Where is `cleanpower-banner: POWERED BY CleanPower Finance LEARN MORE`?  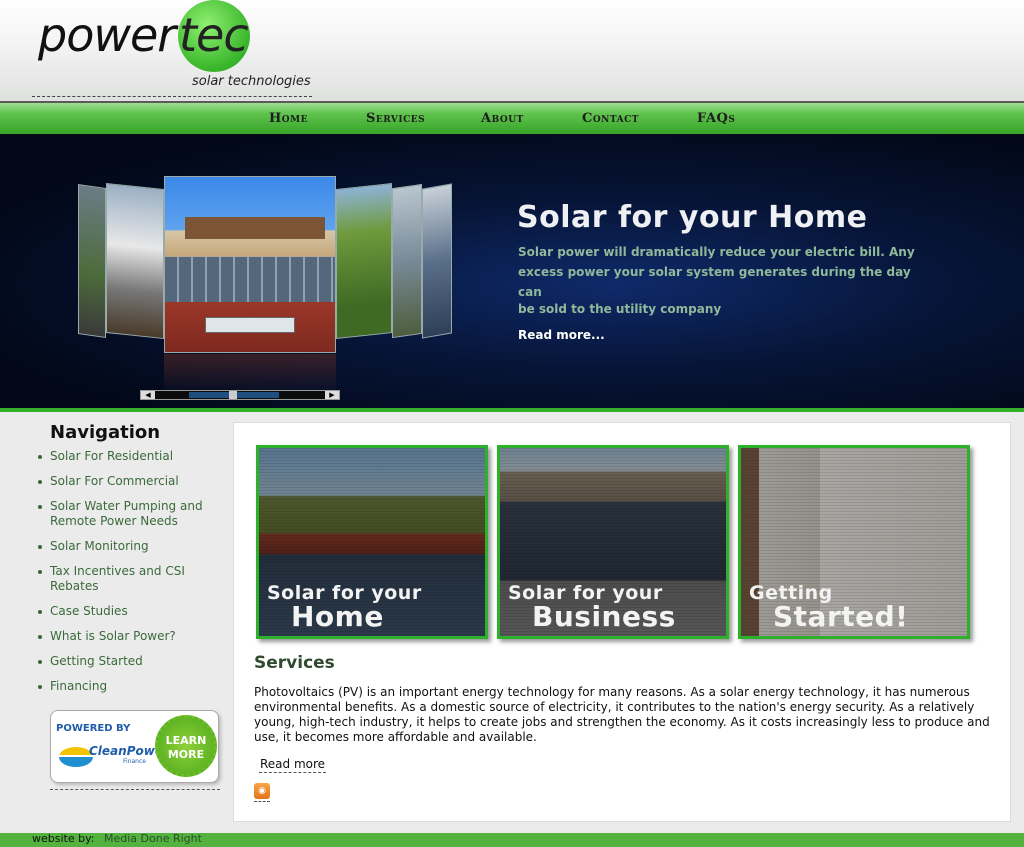 cleanpower-banner: POWERED BY CleanPower Finance LEARN MORE is located at coordinates (134, 746).